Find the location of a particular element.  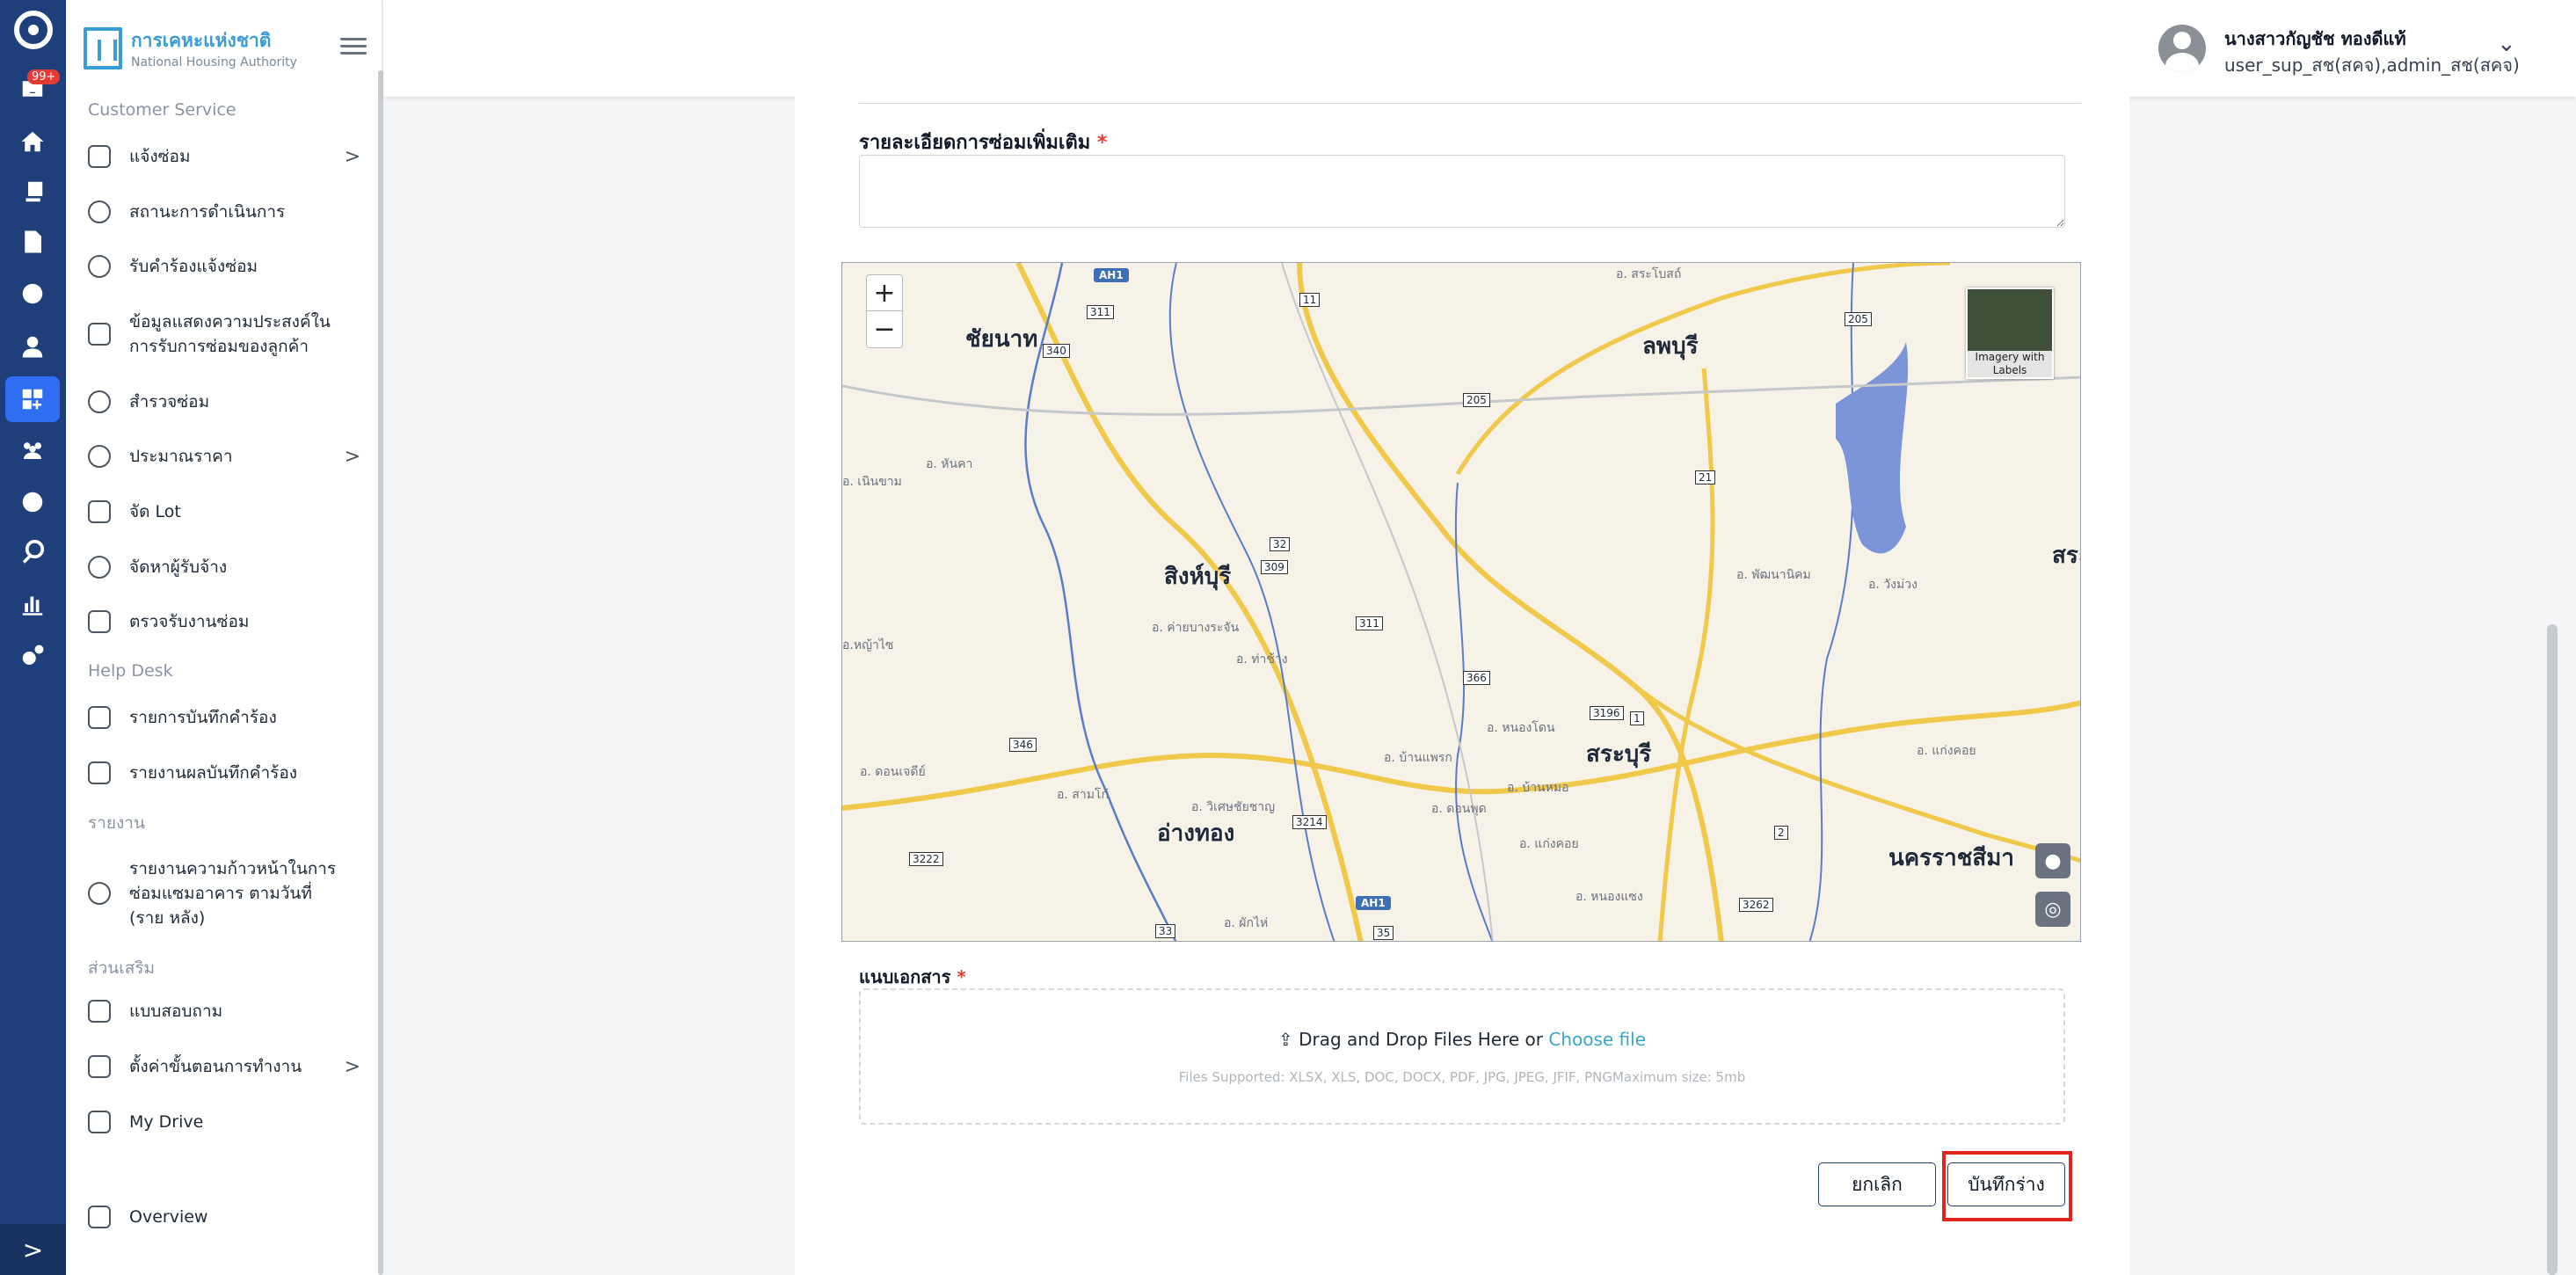

locate-icon: ◎ is located at coordinates (2052, 909).